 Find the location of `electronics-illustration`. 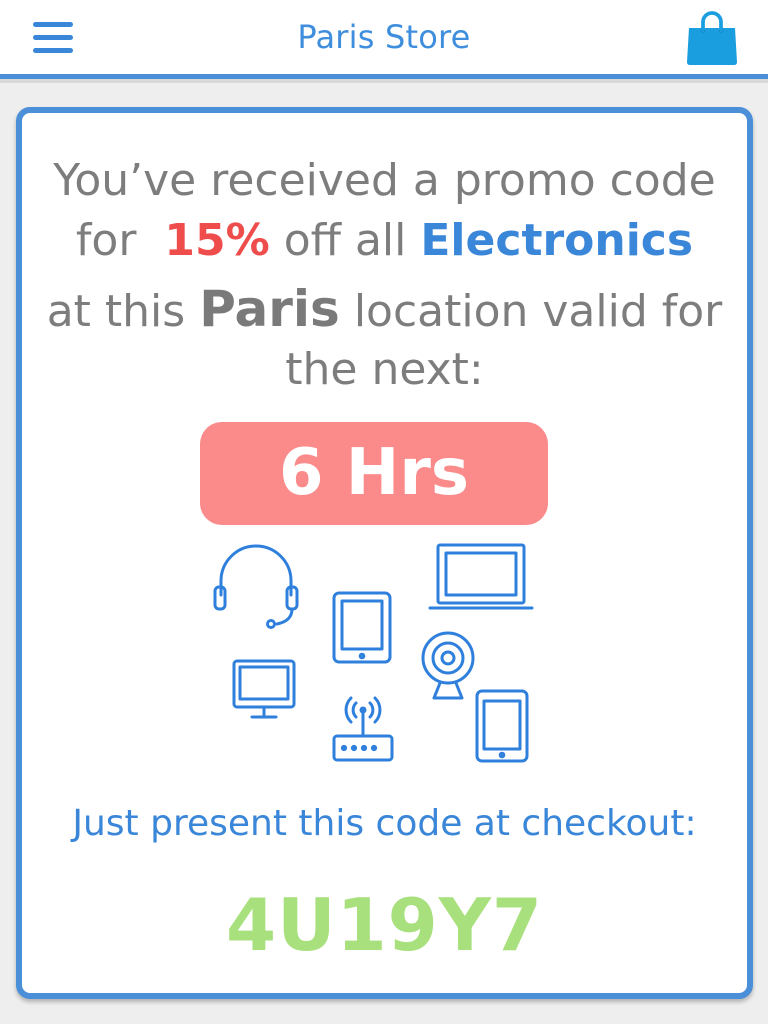

electronics-illustration is located at coordinates (373, 653).